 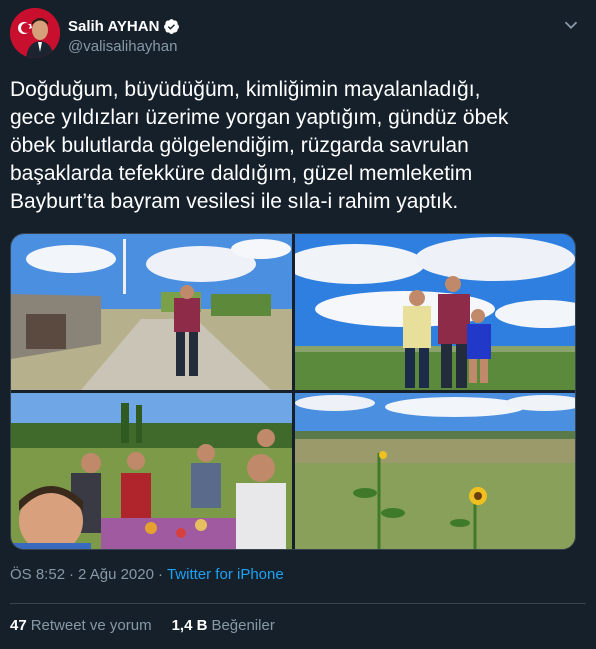 I want to click on user-handle: @valisalihayhan, so click(x=122, y=46).